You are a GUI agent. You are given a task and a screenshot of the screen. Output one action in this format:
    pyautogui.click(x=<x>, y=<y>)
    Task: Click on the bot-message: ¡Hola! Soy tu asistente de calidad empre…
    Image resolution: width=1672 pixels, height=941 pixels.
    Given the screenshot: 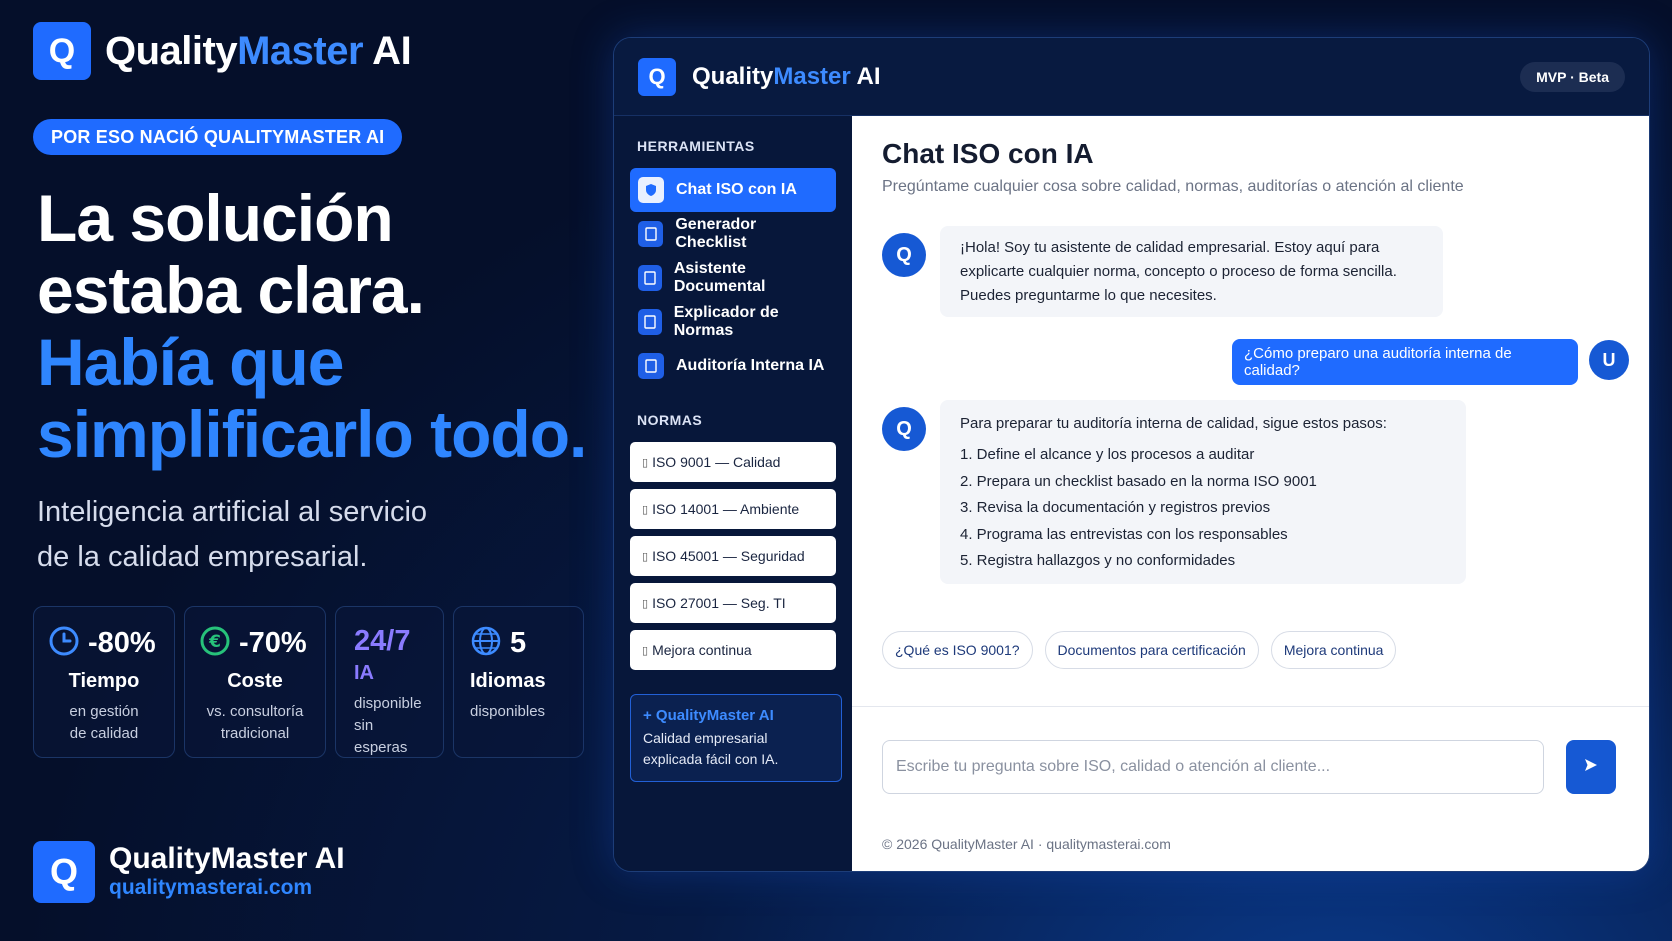 What is the action you would take?
    pyautogui.click(x=1191, y=271)
    